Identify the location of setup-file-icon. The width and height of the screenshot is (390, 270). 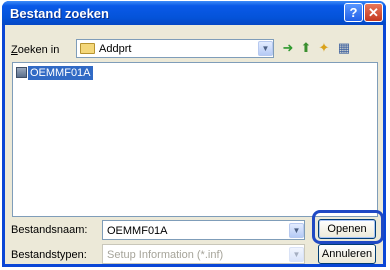
(21, 72).